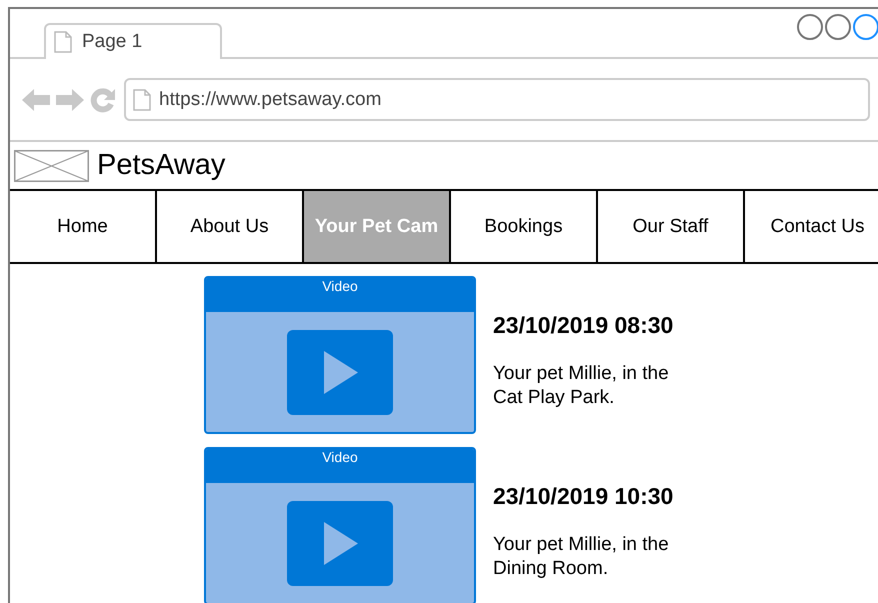 This screenshot has width=878, height=603. What do you see at coordinates (36, 100) in the screenshot?
I see `back-arrow-icon` at bounding box center [36, 100].